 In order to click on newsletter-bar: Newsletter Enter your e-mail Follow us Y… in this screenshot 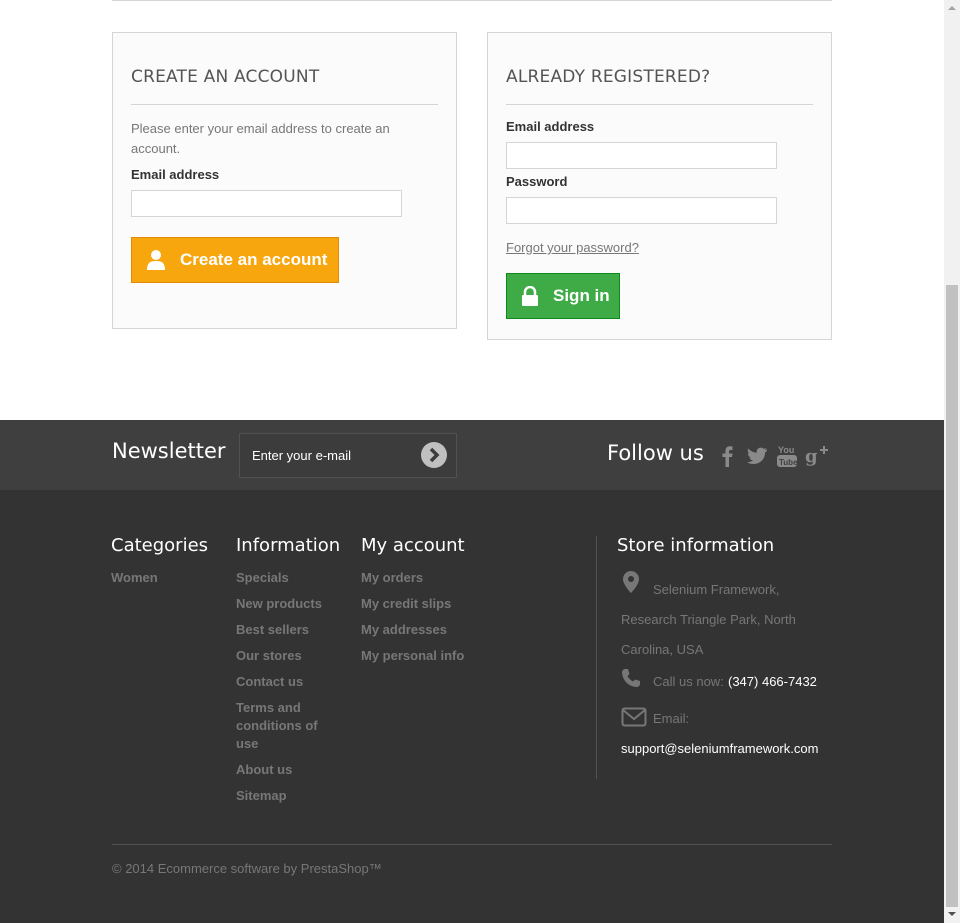, I will do `click(472, 455)`.